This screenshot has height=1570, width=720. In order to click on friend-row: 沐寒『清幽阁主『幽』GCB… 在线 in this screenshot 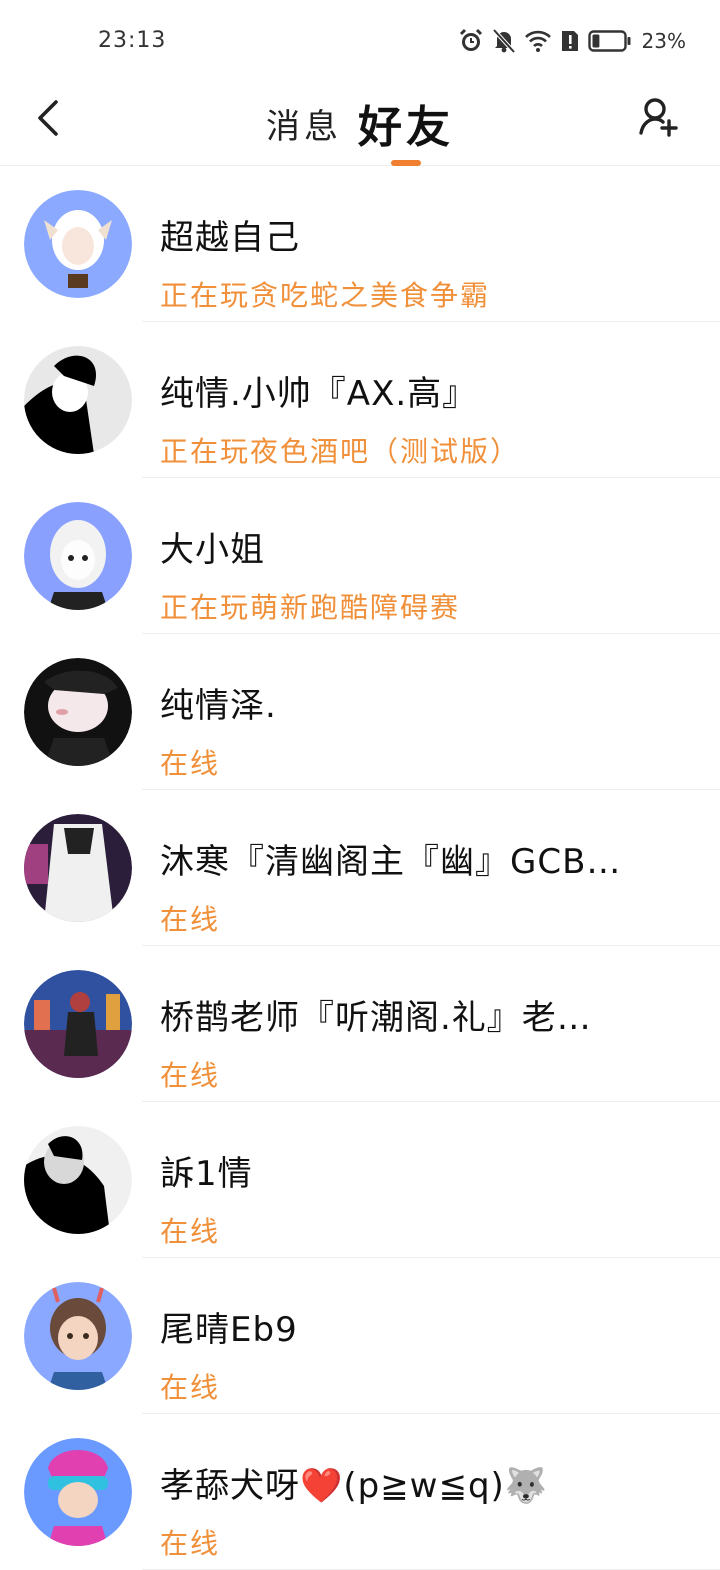, I will do `click(360, 868)`.